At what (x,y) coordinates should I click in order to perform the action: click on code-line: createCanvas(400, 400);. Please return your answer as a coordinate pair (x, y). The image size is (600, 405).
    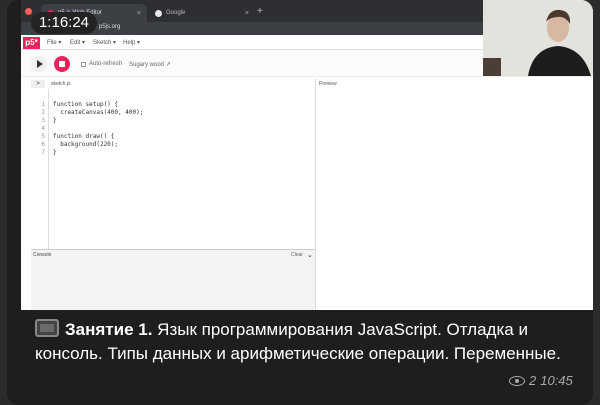
    Looking at the image, I should click on (98, 113).